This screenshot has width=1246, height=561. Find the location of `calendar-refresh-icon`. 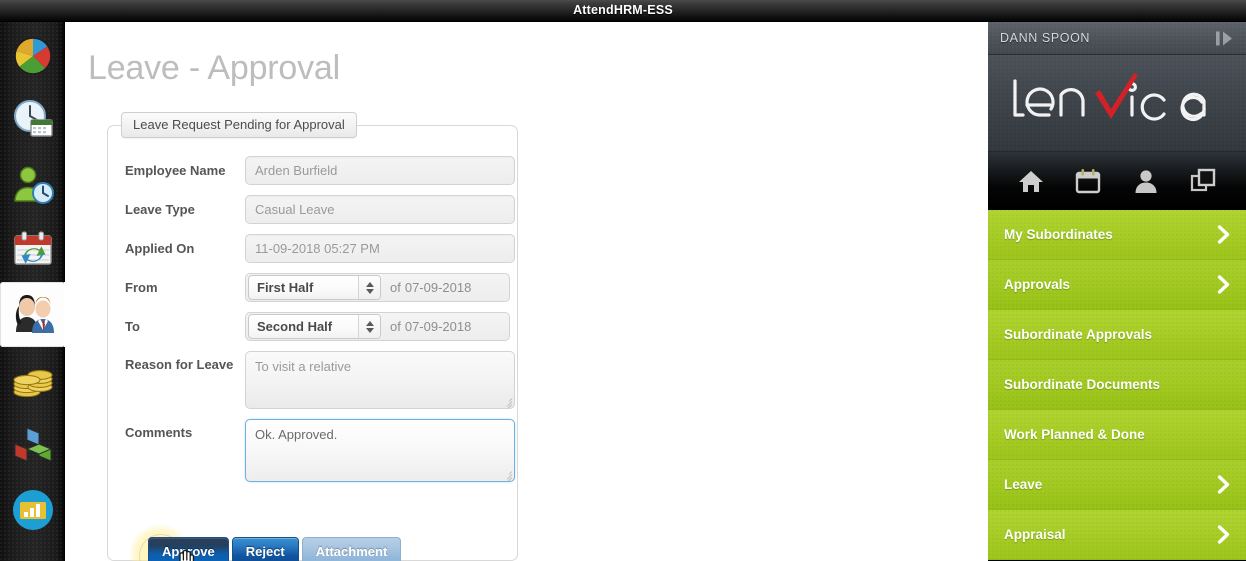

calendar-refresh-icon is located at coordinates (33, 250).